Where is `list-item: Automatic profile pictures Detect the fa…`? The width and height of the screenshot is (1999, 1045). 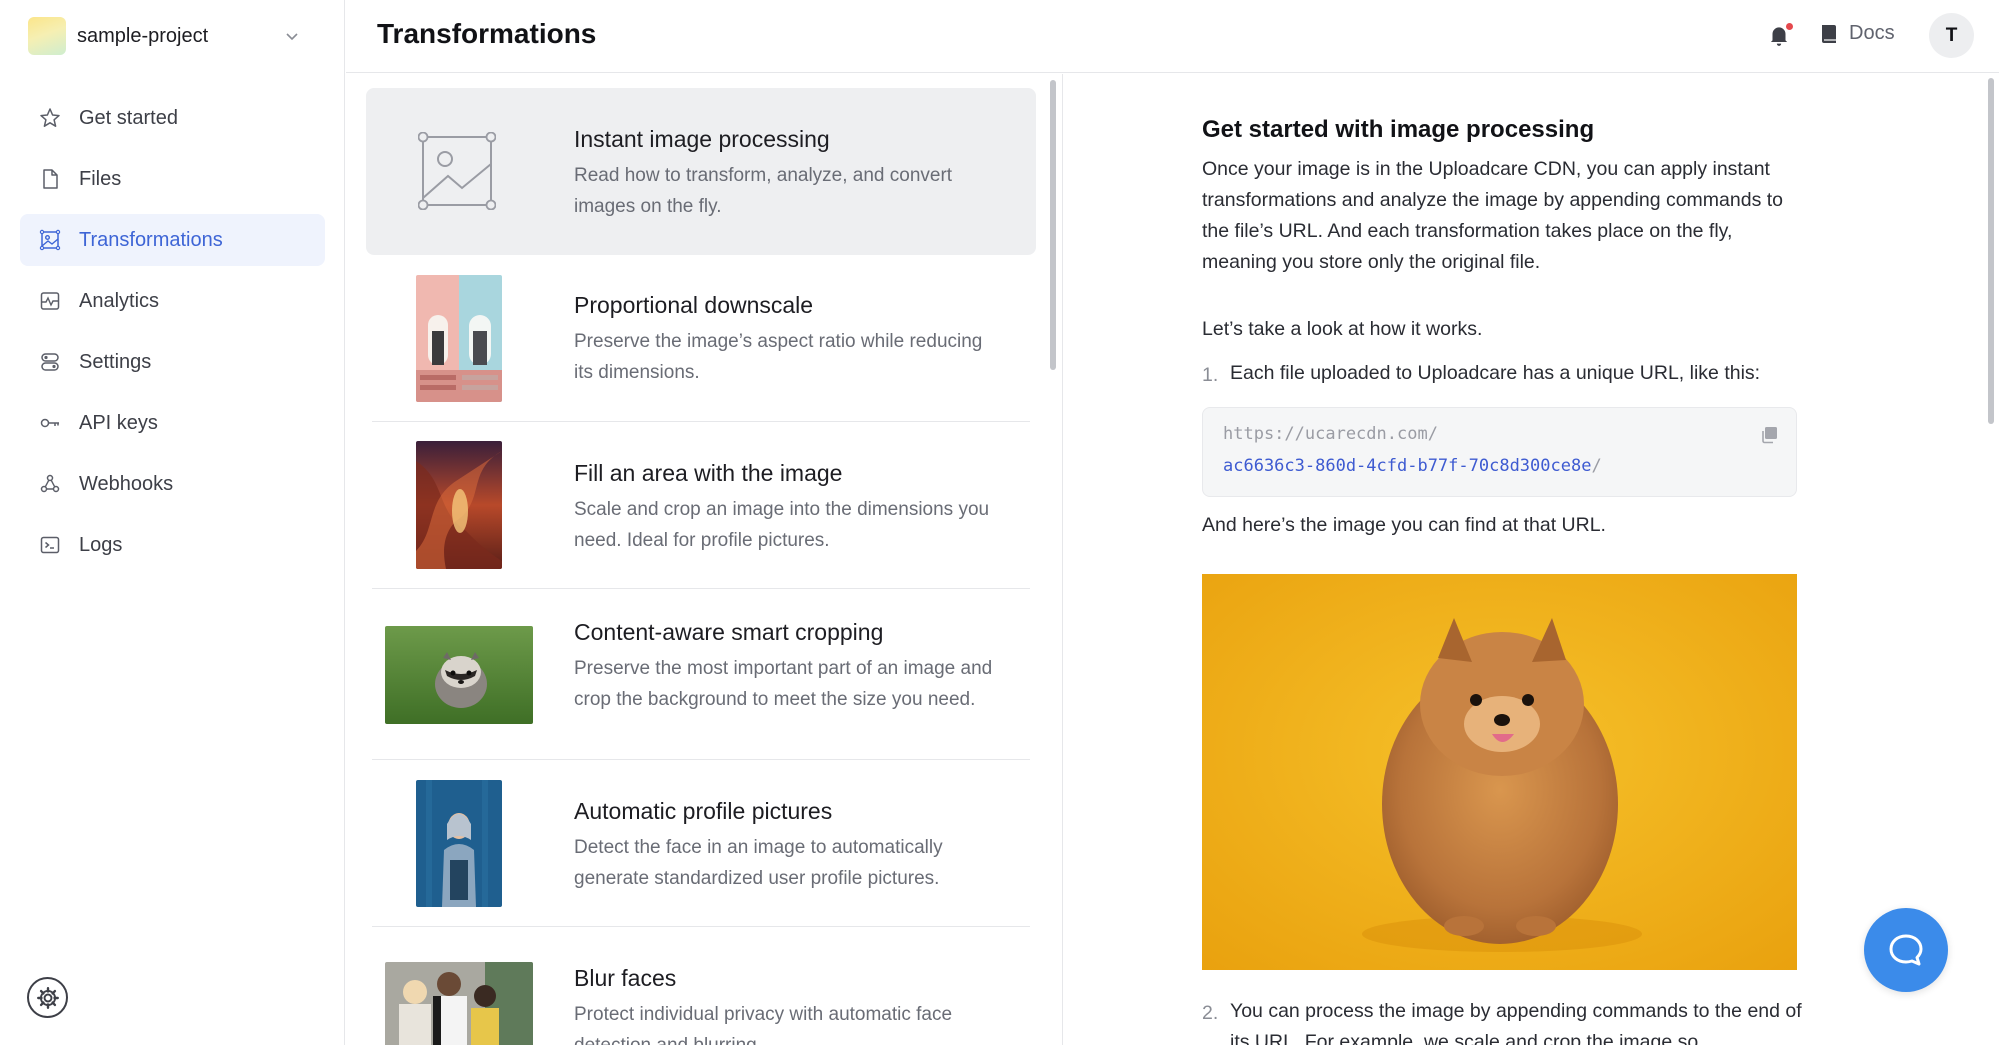
list-item: Automatic profile pictures Detect the fa… is located at coordinates (701, 843).